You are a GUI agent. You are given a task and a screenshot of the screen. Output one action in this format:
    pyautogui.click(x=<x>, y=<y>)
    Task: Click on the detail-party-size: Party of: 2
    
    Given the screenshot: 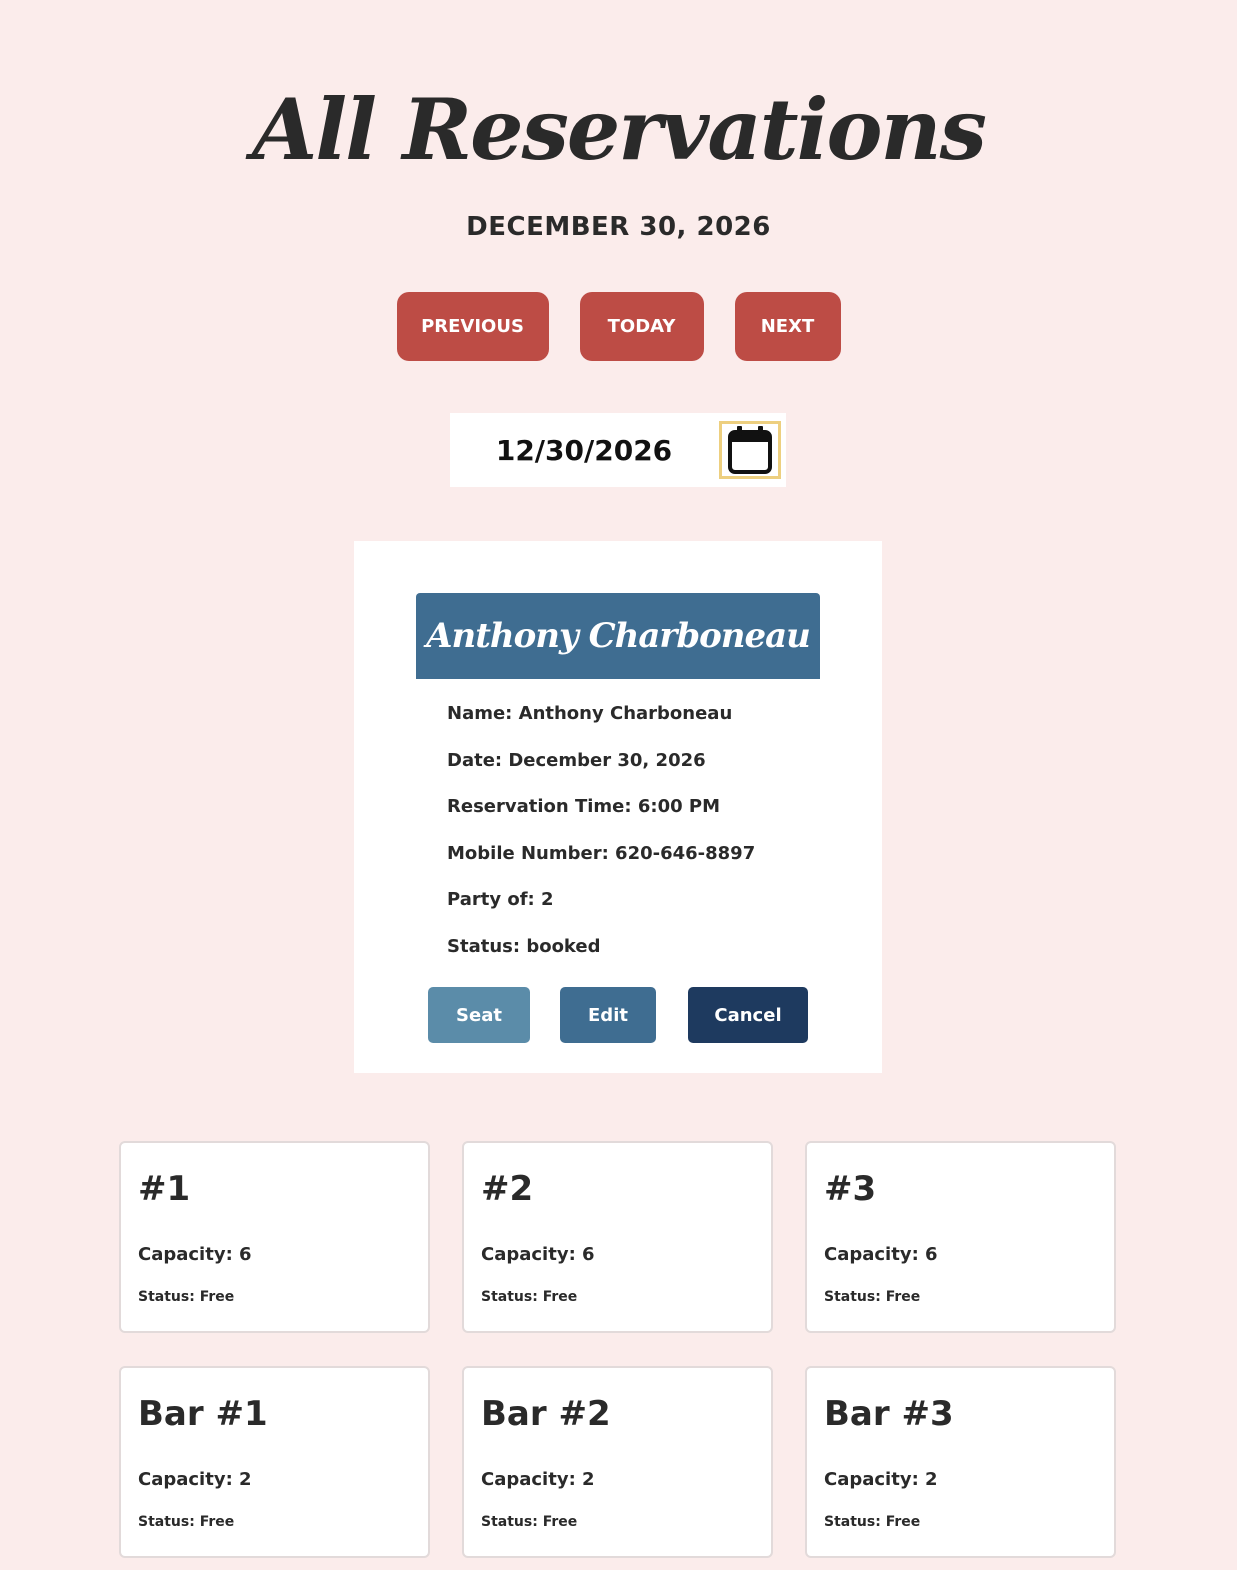 What is the action you would take?
    pyautogui.click(x=500, y=900)
    